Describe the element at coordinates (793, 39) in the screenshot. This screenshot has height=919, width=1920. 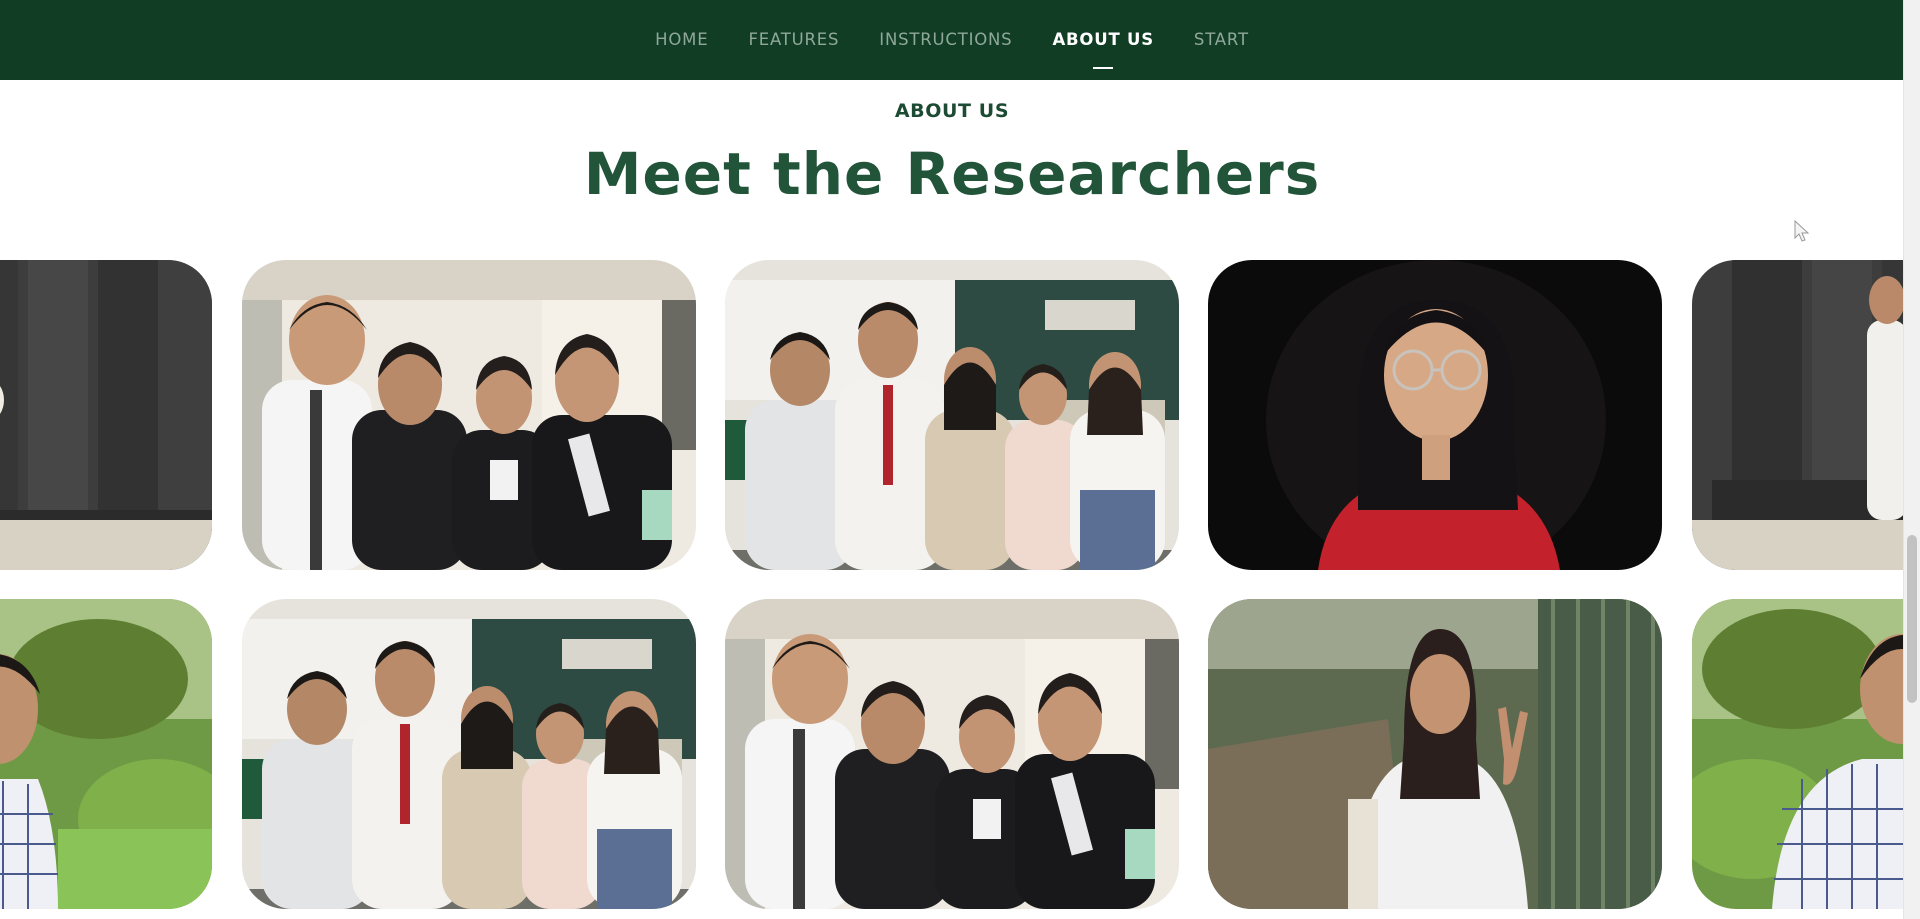
I see `nav-item-features: FEATURES` at that location.